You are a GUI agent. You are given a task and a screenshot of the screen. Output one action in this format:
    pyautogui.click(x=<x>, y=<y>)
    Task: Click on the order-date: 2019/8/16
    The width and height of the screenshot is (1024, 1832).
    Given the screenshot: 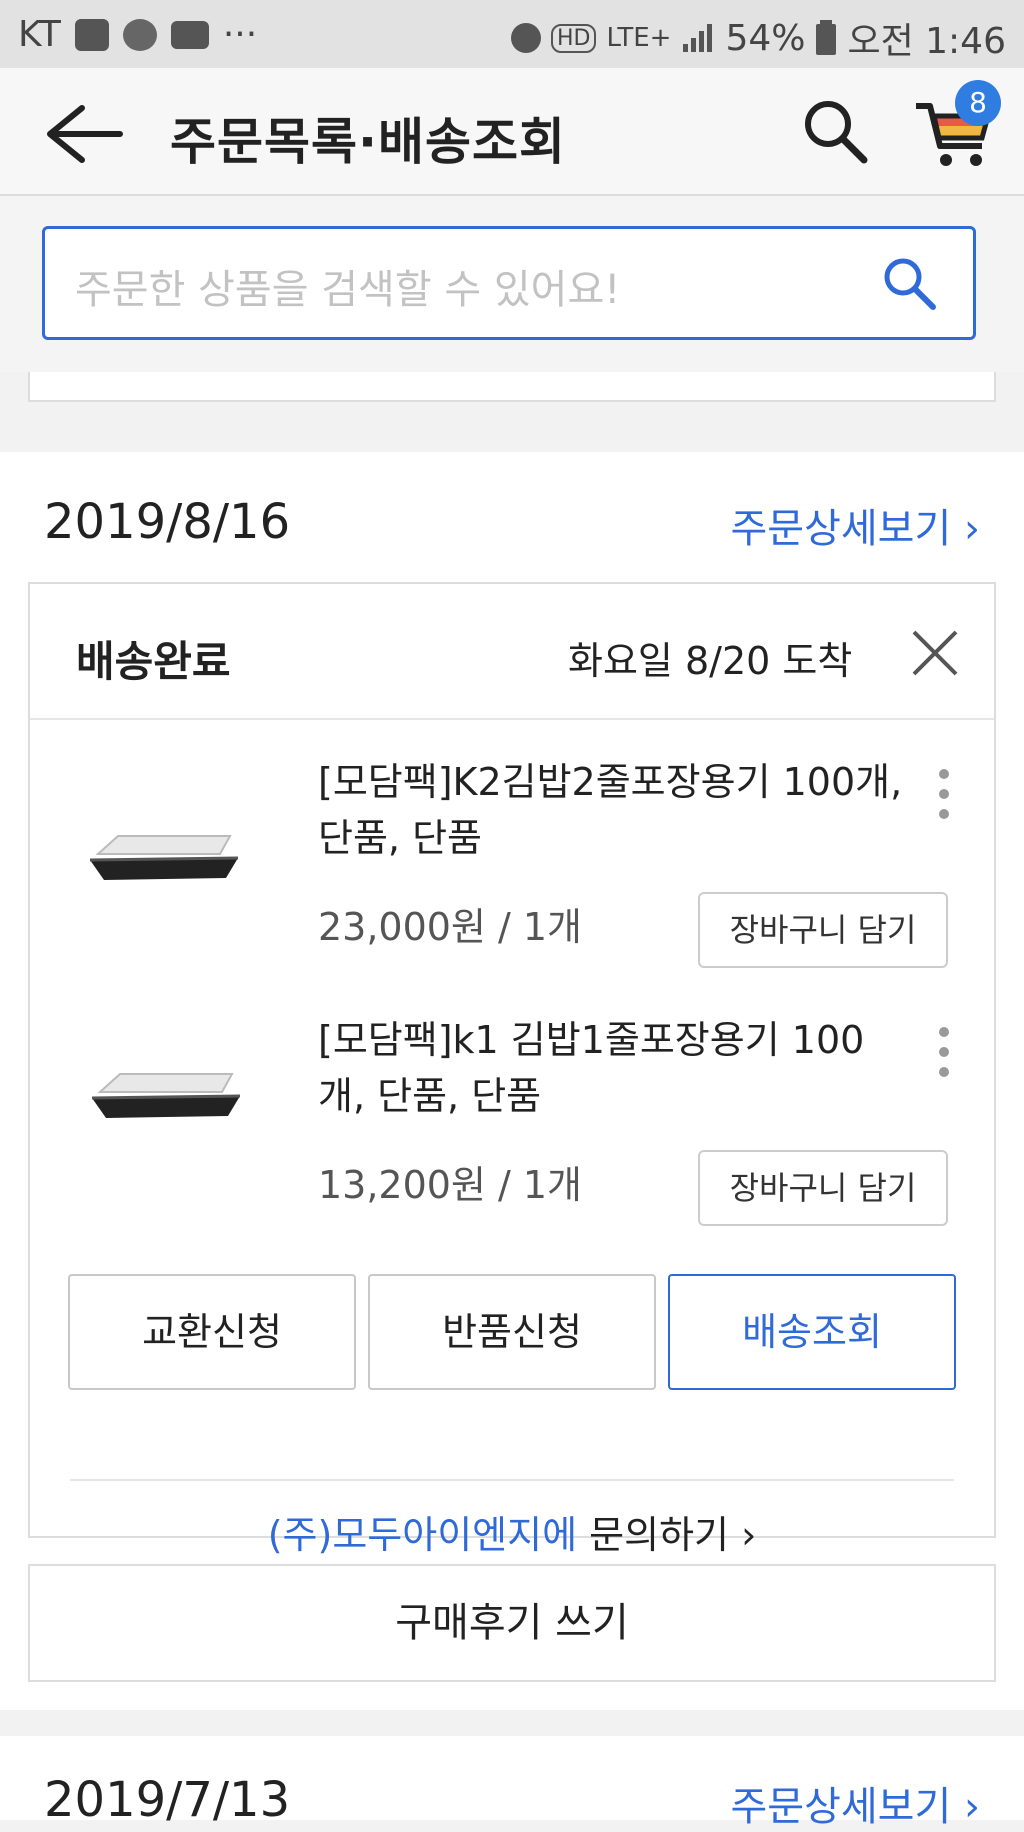 What is the action you would take?
    pyautogui.click(x=167, y=522)
    